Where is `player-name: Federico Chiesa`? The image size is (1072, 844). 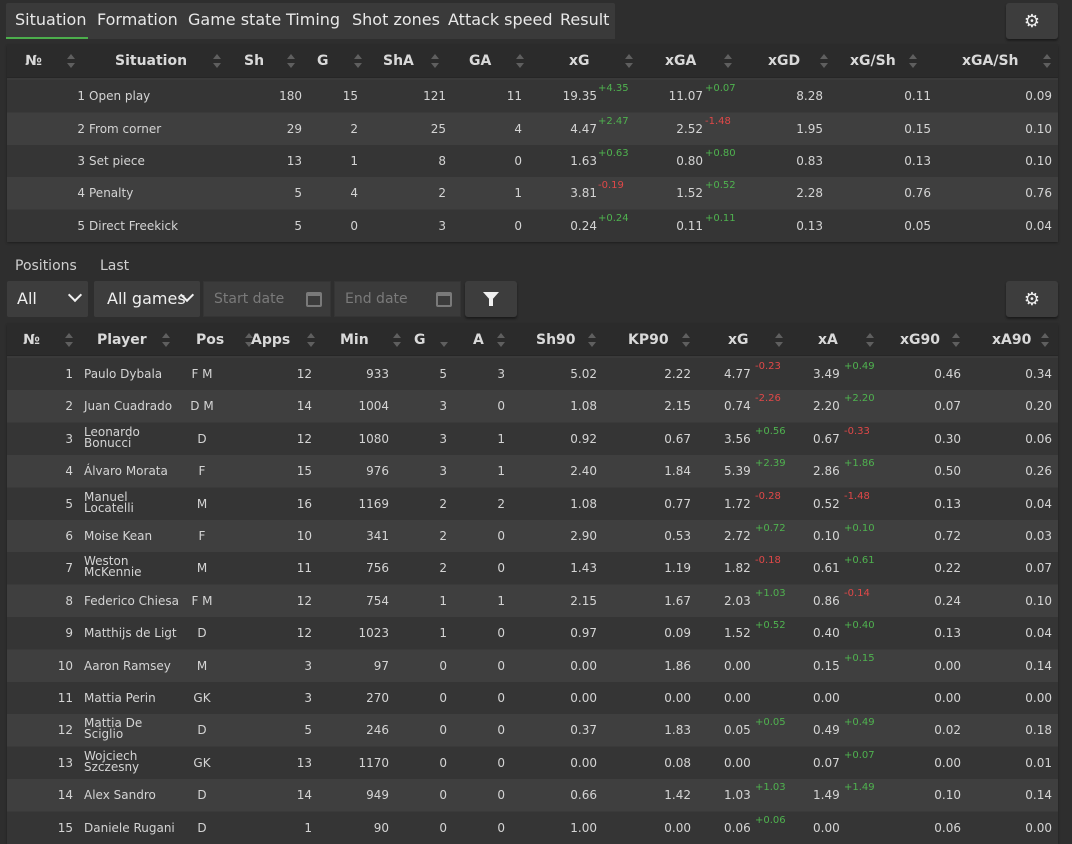
player-name: Federico Chiesa is located at coordinates (131, 601).